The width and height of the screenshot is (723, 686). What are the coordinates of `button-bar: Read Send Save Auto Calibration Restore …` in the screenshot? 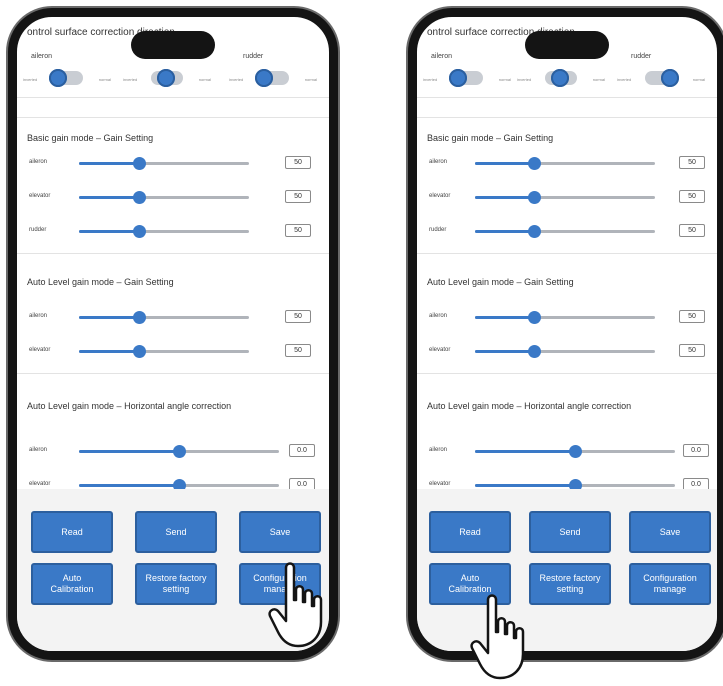 It's located at (567, 570).